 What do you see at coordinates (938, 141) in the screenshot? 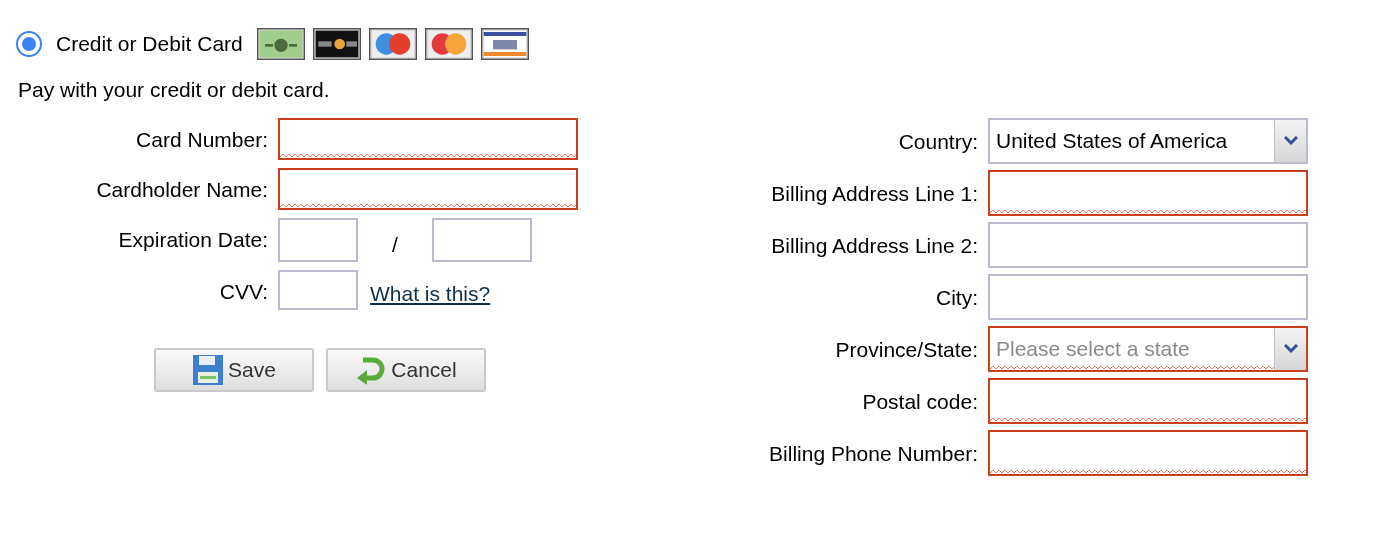
I see `field-label: Country:` at bounding box center [938, 141].